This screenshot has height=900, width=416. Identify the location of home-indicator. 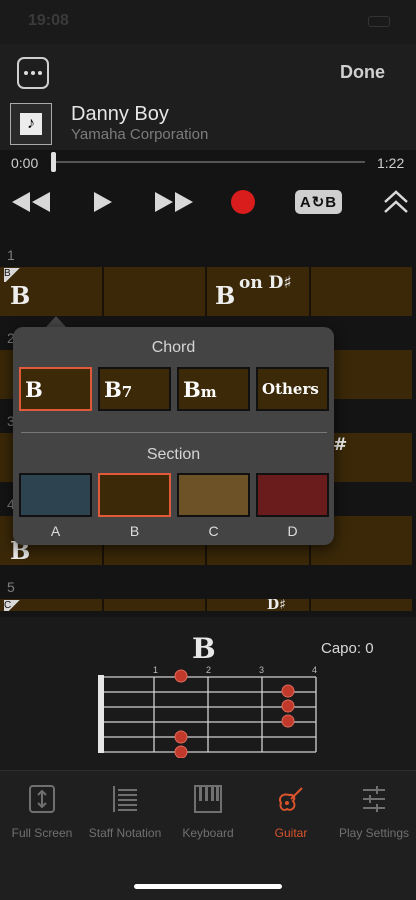
(208, 886).